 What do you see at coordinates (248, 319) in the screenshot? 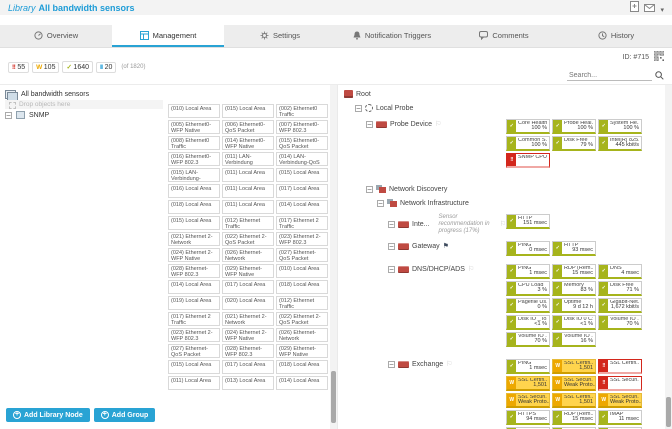
I see `sensor-cell: (021) Ethernet 2-Network` at bounding box center [248, 319].